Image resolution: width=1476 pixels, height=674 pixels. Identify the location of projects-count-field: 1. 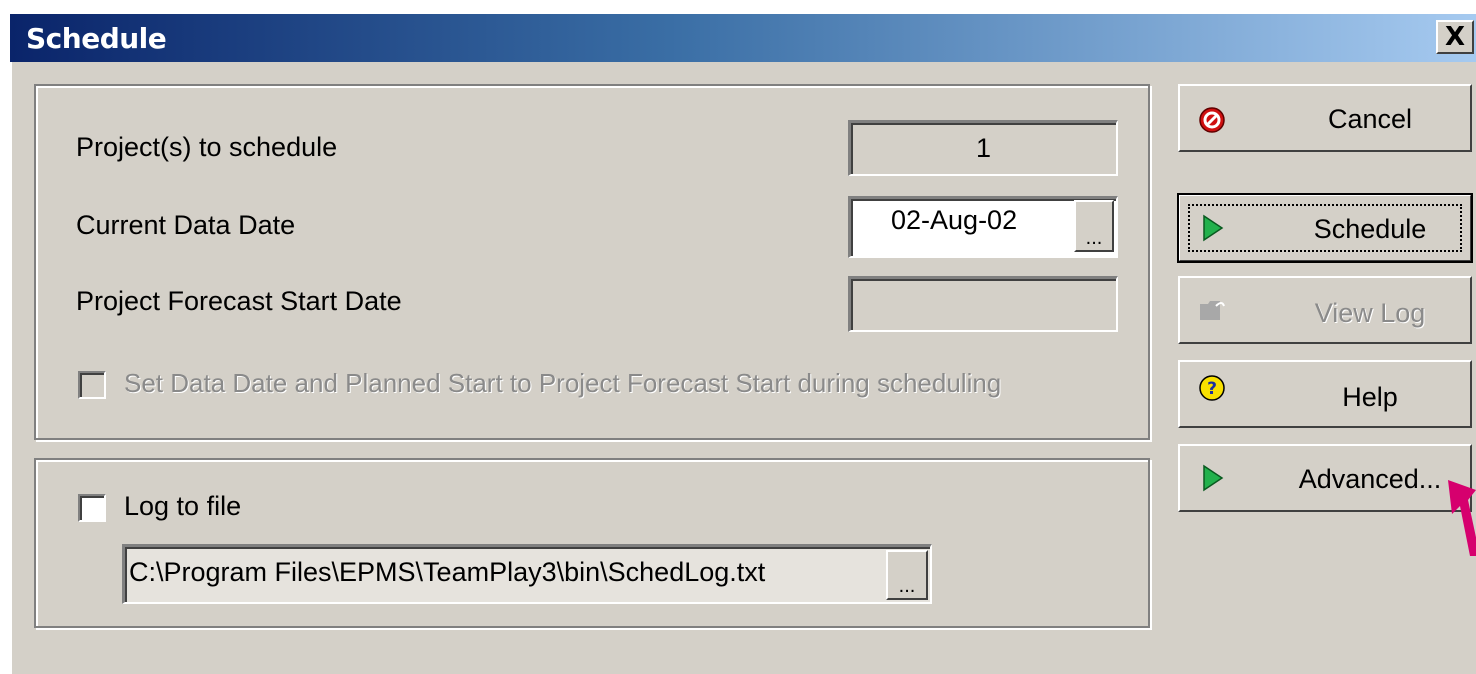
(983, 148).